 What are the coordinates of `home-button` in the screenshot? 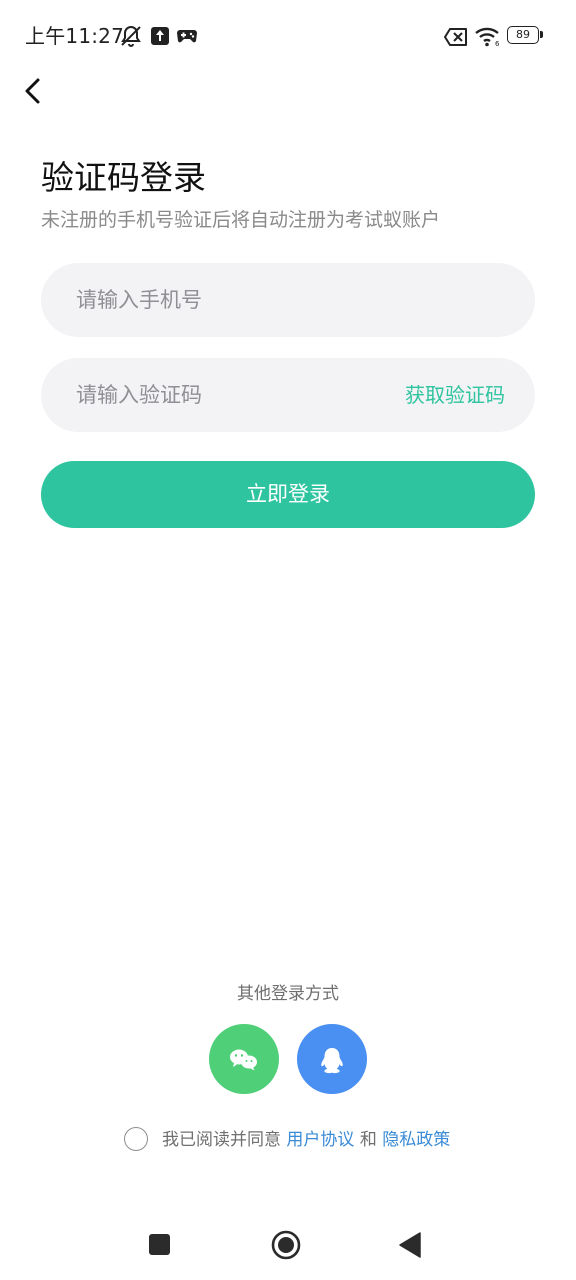 It's located at (286, 1245).